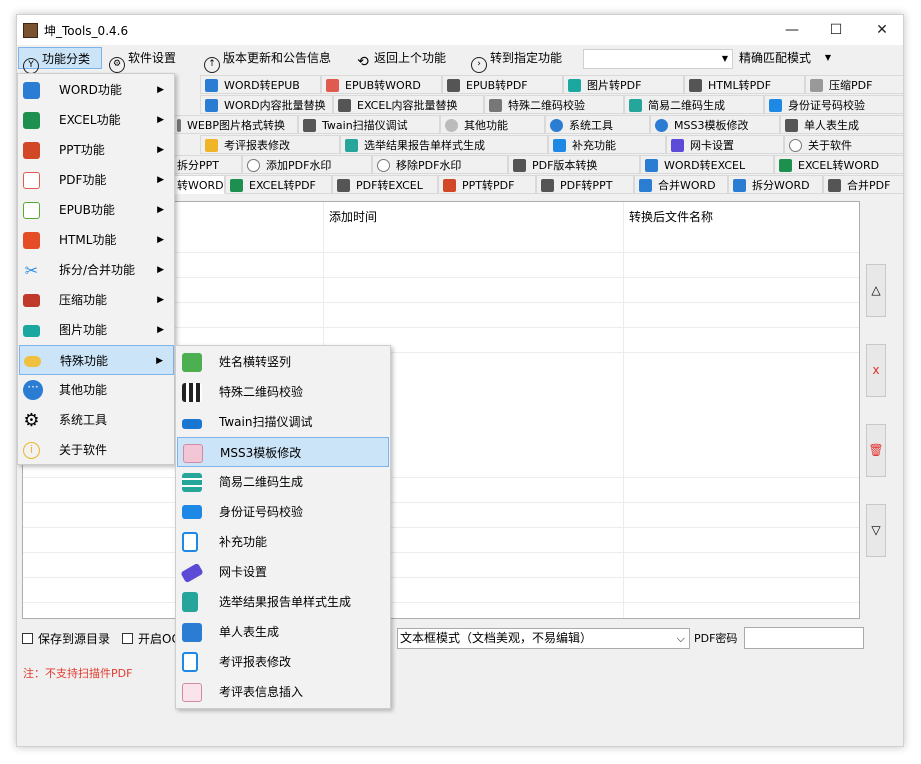  What do you see at coordinates (585, 184) in the screenshot?
I see `tab-pdf-to-ppt: PDF转PPT` at bounding box center [585, 184].